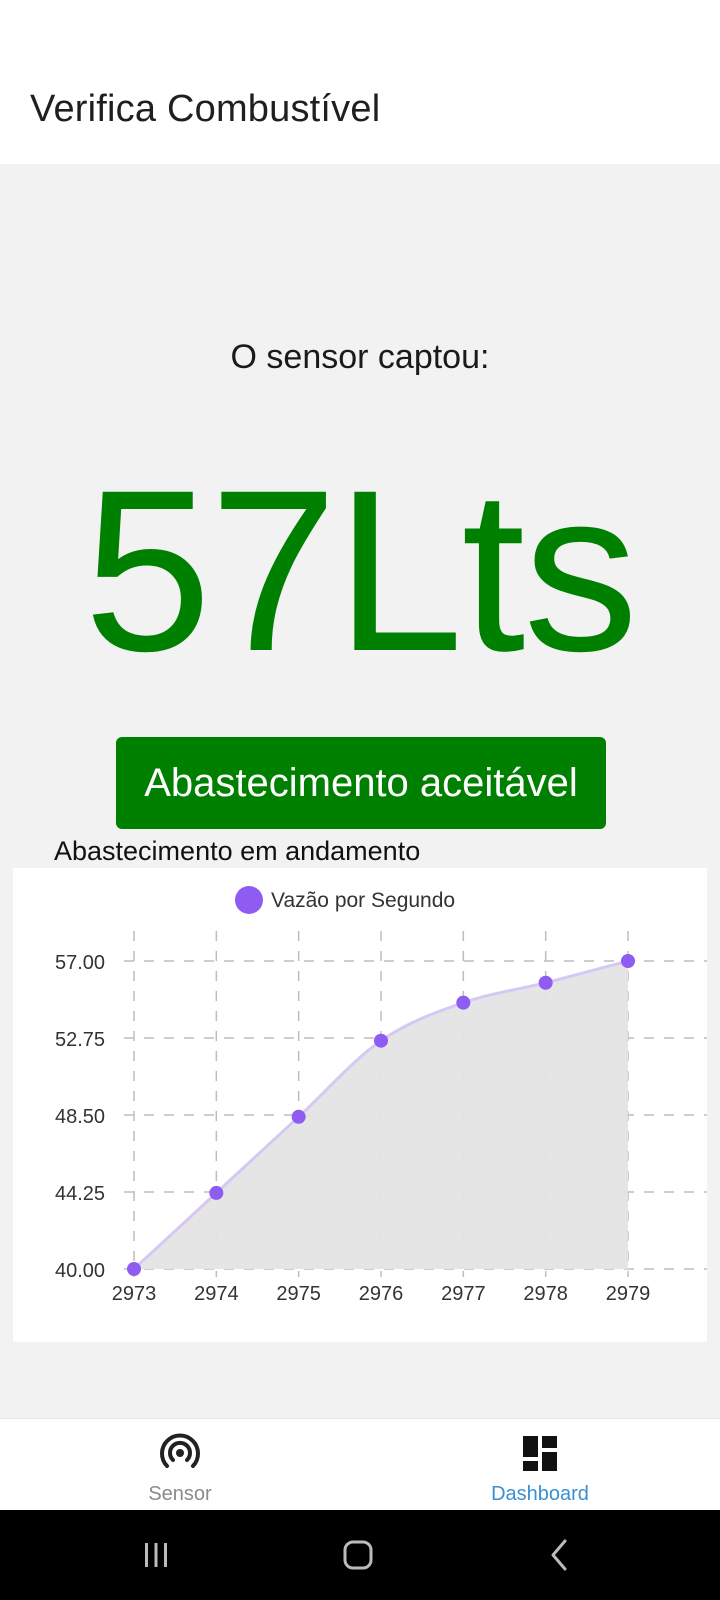 This screenshot has height=1600, width=720. What do you see at coordinates (80, 1194) in the screenshot?
I see `y-tick-label: 44.25` at bounding box center [80, 1194].